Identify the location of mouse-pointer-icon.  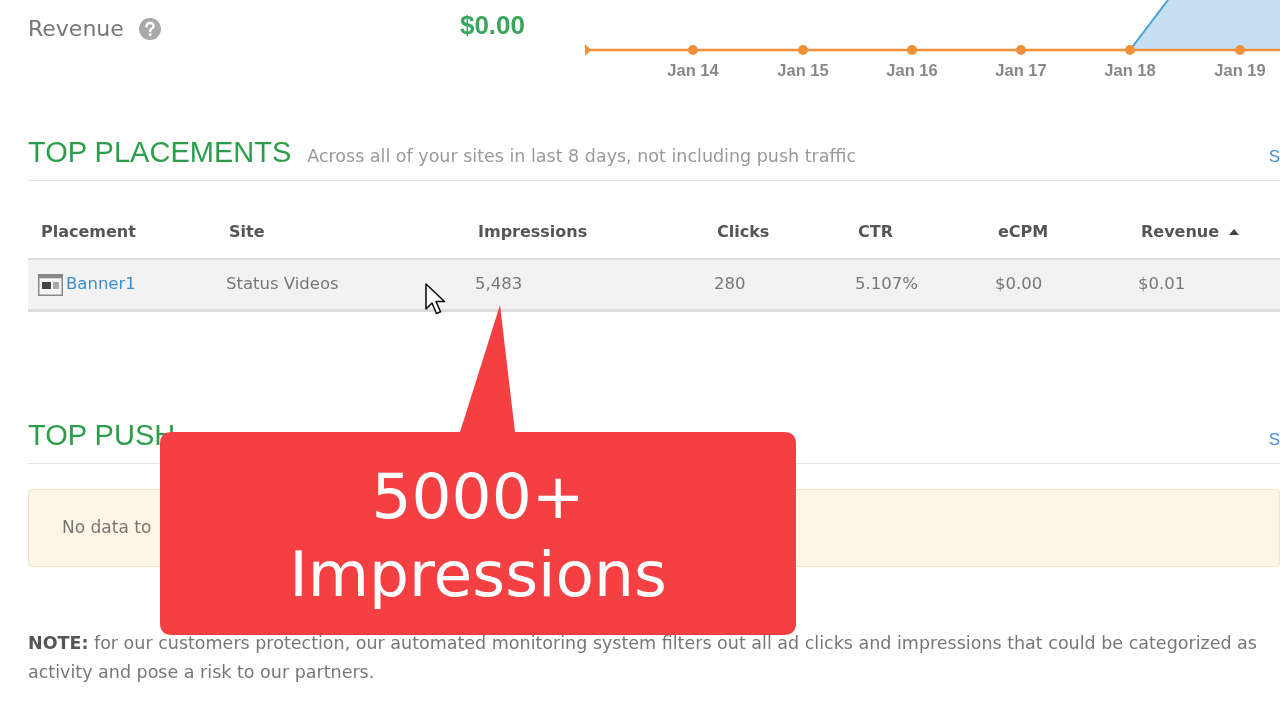
(435, 299).